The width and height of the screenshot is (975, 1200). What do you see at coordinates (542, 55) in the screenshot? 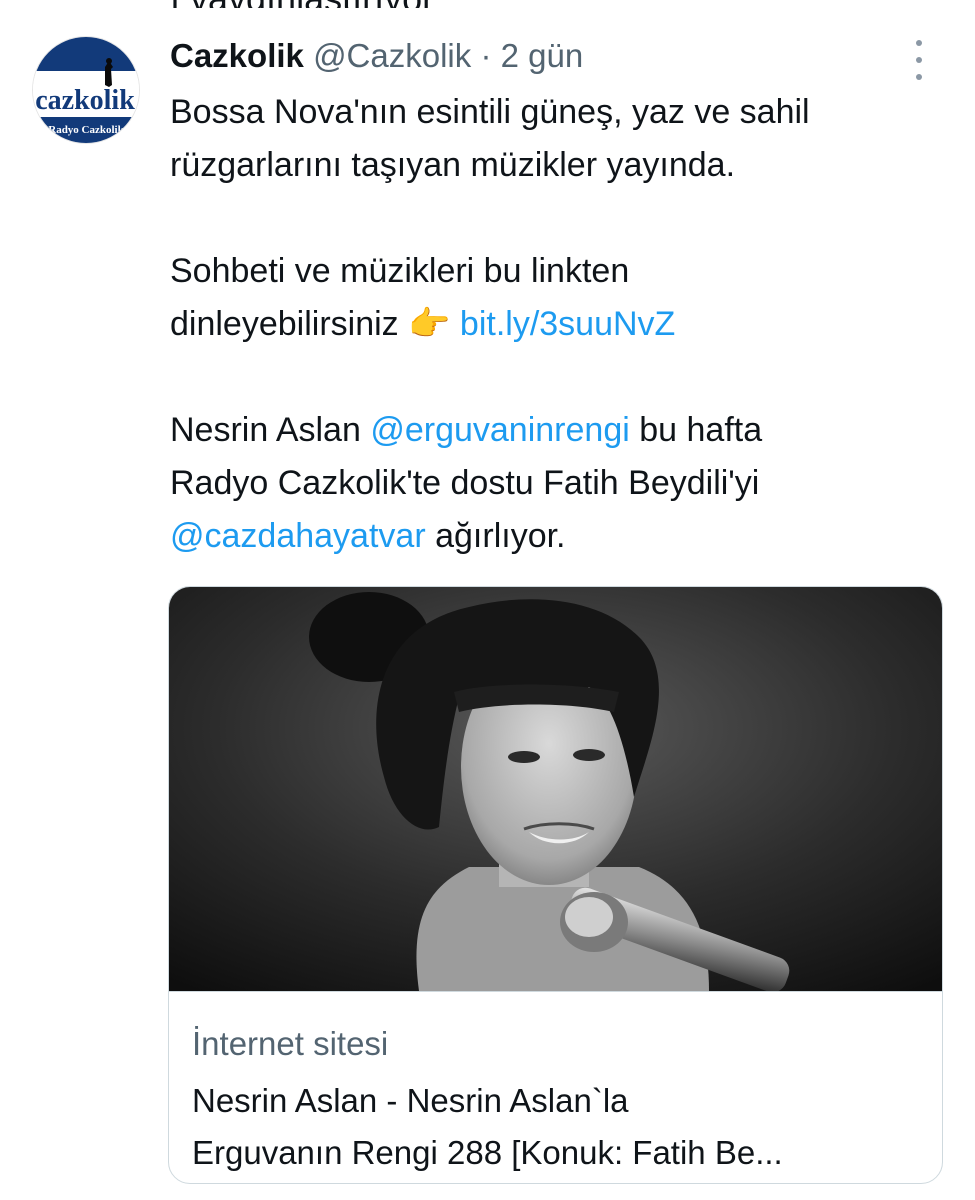
I see `tweet-timestamp: 2 gün` at bounding box center [542, 55].